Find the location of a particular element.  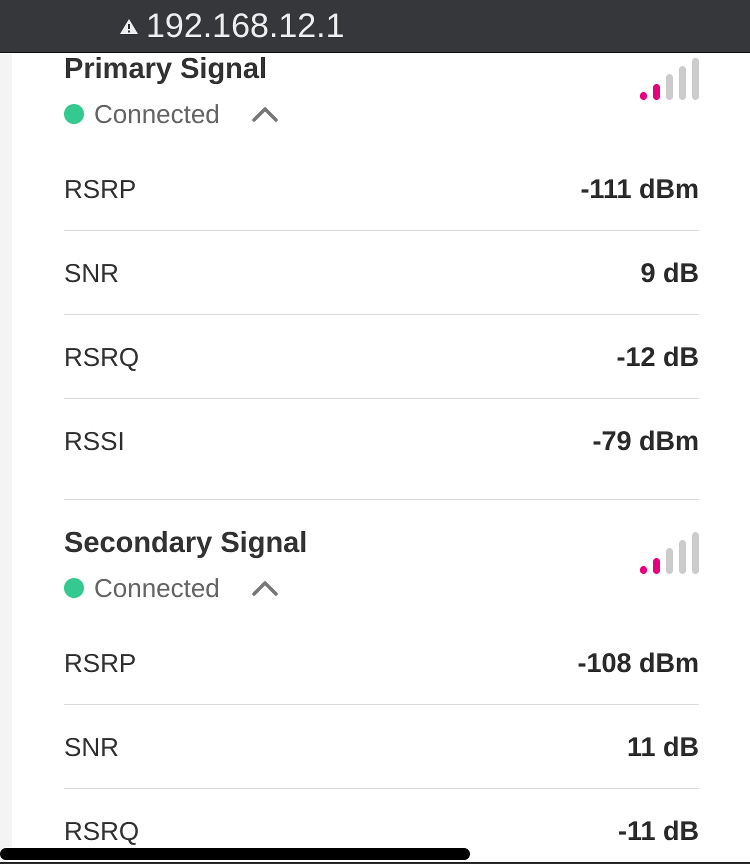

section-title: Secondary Signal is located at coordinates (186, 543).